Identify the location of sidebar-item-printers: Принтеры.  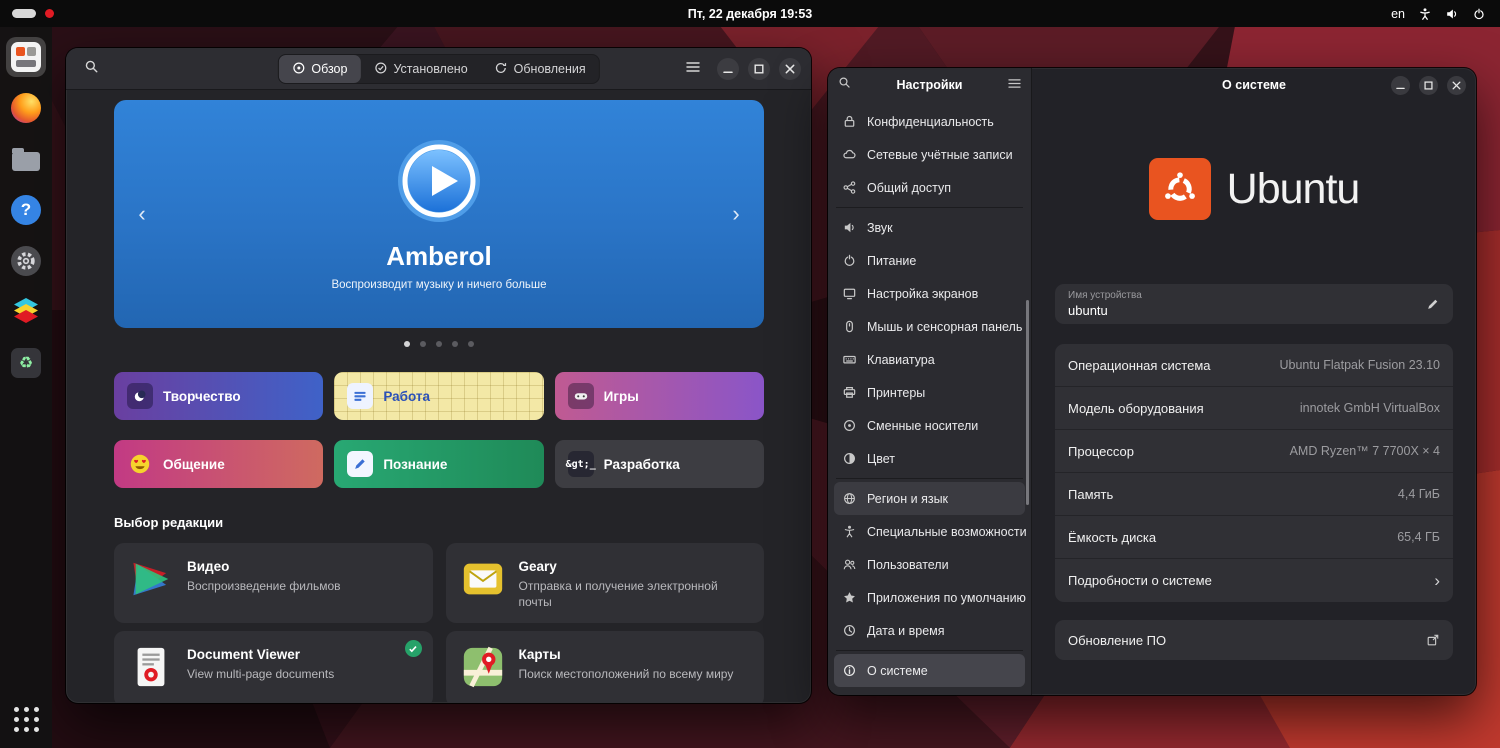
(929, 392).